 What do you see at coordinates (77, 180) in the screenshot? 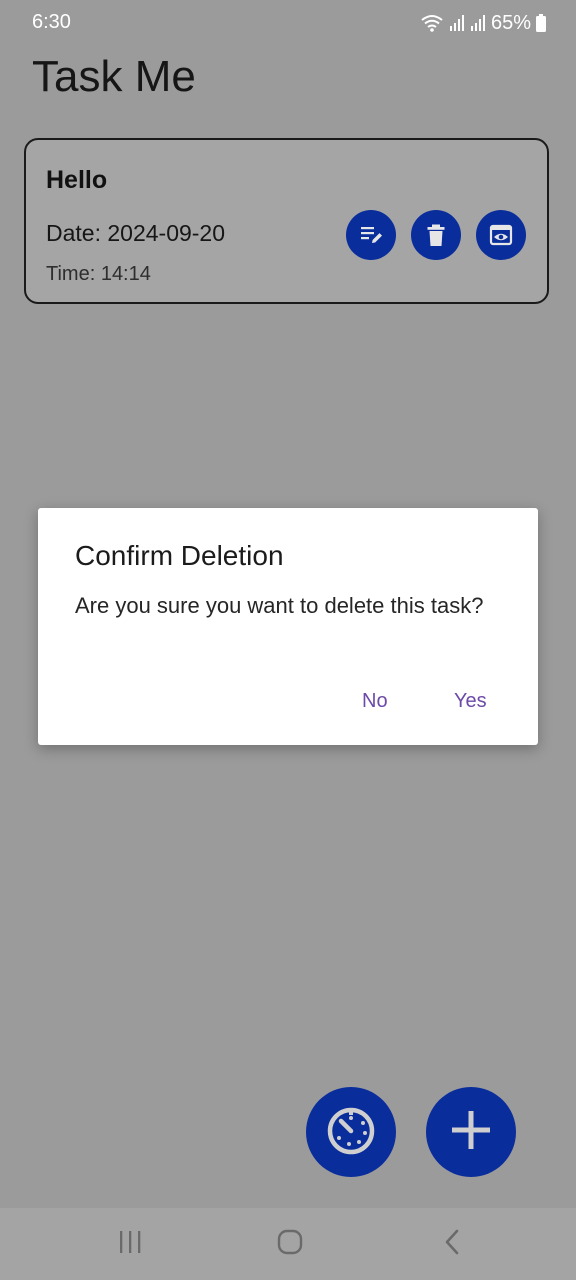
I see `task-title: Hello` at bounding box center [77, 180].